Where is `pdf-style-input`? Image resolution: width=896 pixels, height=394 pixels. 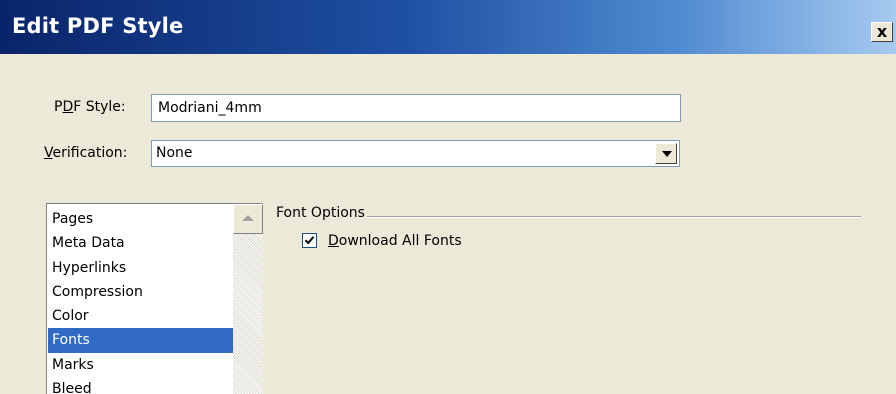
pdf-style-input is located at coordinates (416, 108).